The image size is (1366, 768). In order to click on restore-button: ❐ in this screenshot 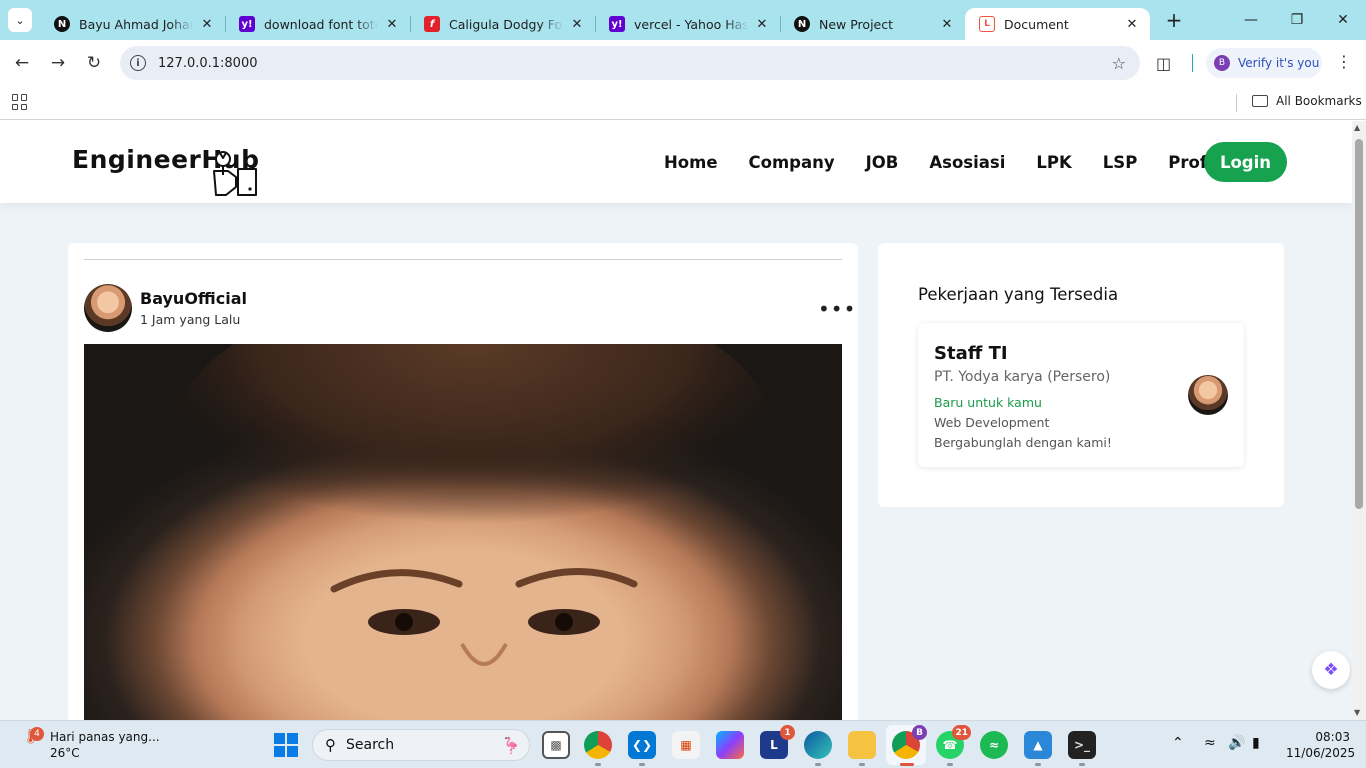, I will do `click(1297, 20)`.